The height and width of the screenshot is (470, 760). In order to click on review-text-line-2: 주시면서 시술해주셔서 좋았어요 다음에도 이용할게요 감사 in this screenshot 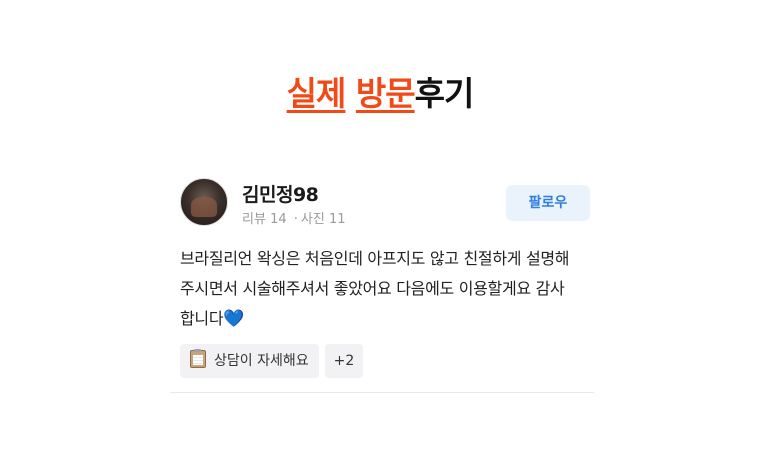, I will do `click(372, 288)`.